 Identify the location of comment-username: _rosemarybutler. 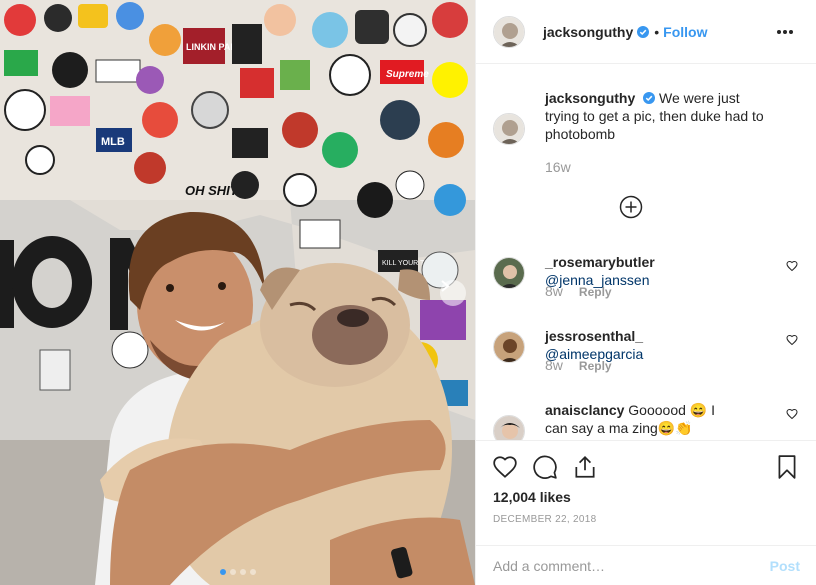
(600, 262).